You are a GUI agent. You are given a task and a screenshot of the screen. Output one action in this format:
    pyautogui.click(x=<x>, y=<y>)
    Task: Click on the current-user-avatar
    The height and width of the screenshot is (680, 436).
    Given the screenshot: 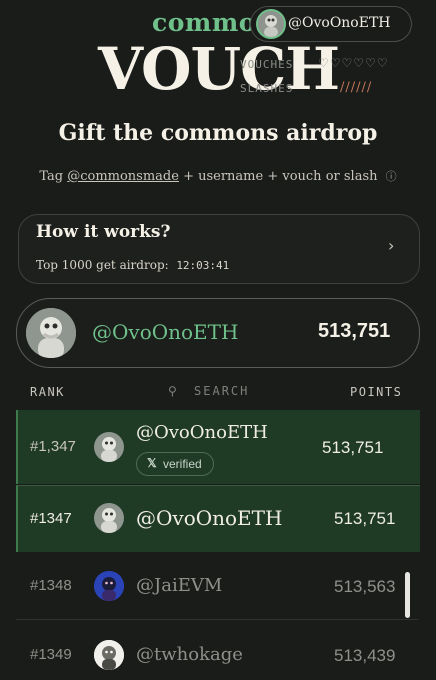 What is the action you would take?
    pyautogui.click(x=51, y=333)
    